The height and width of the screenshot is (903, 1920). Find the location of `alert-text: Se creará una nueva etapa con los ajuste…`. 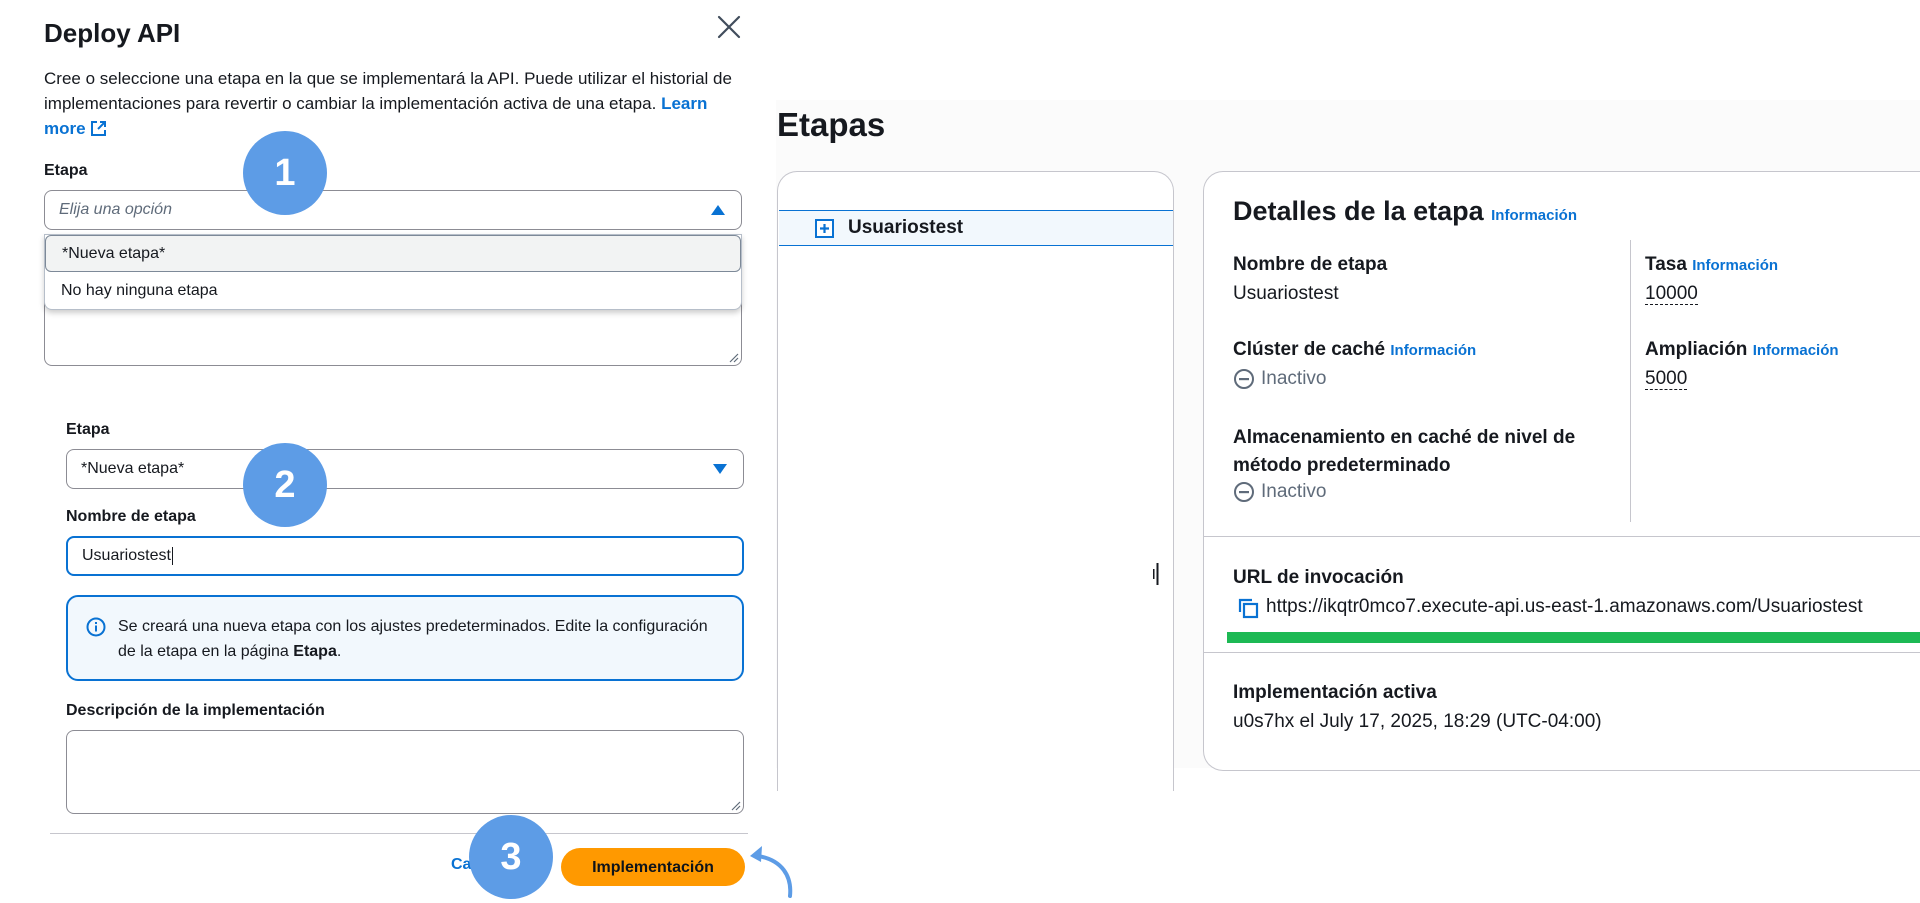

alert-text: Se creará una nueva etapa con los ajuste… is located at coordinates (413, 639).